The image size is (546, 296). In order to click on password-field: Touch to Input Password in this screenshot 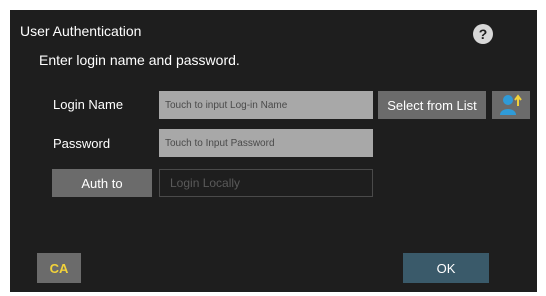, I will do `click(266, 143)`.